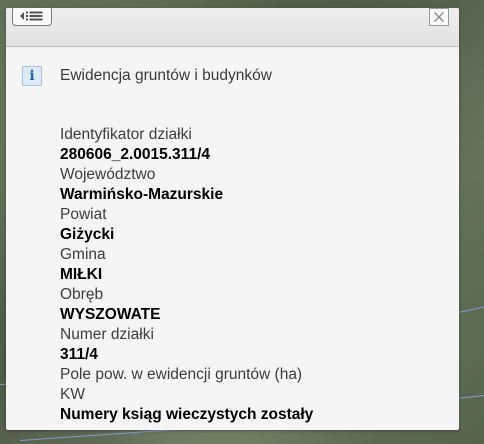 The image size is (484, 444). I want to click on property-value-land-register: Numery ksiąg wieczystych zostały, so click(187, 414).